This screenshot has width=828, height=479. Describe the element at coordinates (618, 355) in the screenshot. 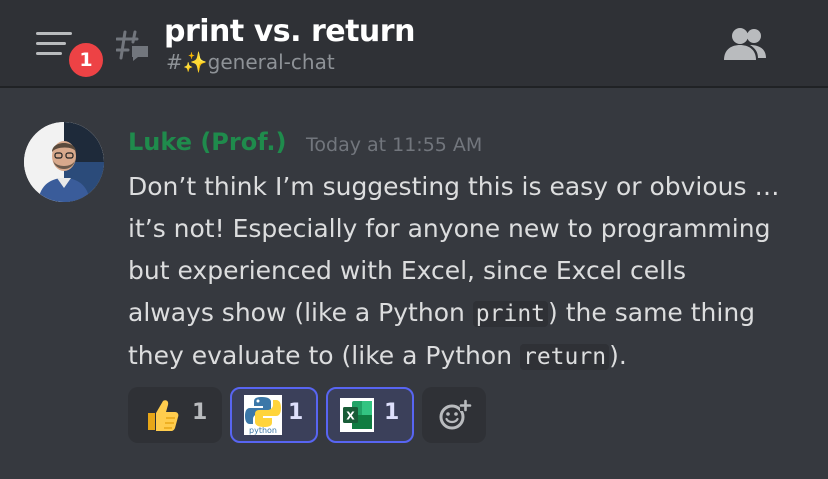

I see `message-text: ).` at that location.